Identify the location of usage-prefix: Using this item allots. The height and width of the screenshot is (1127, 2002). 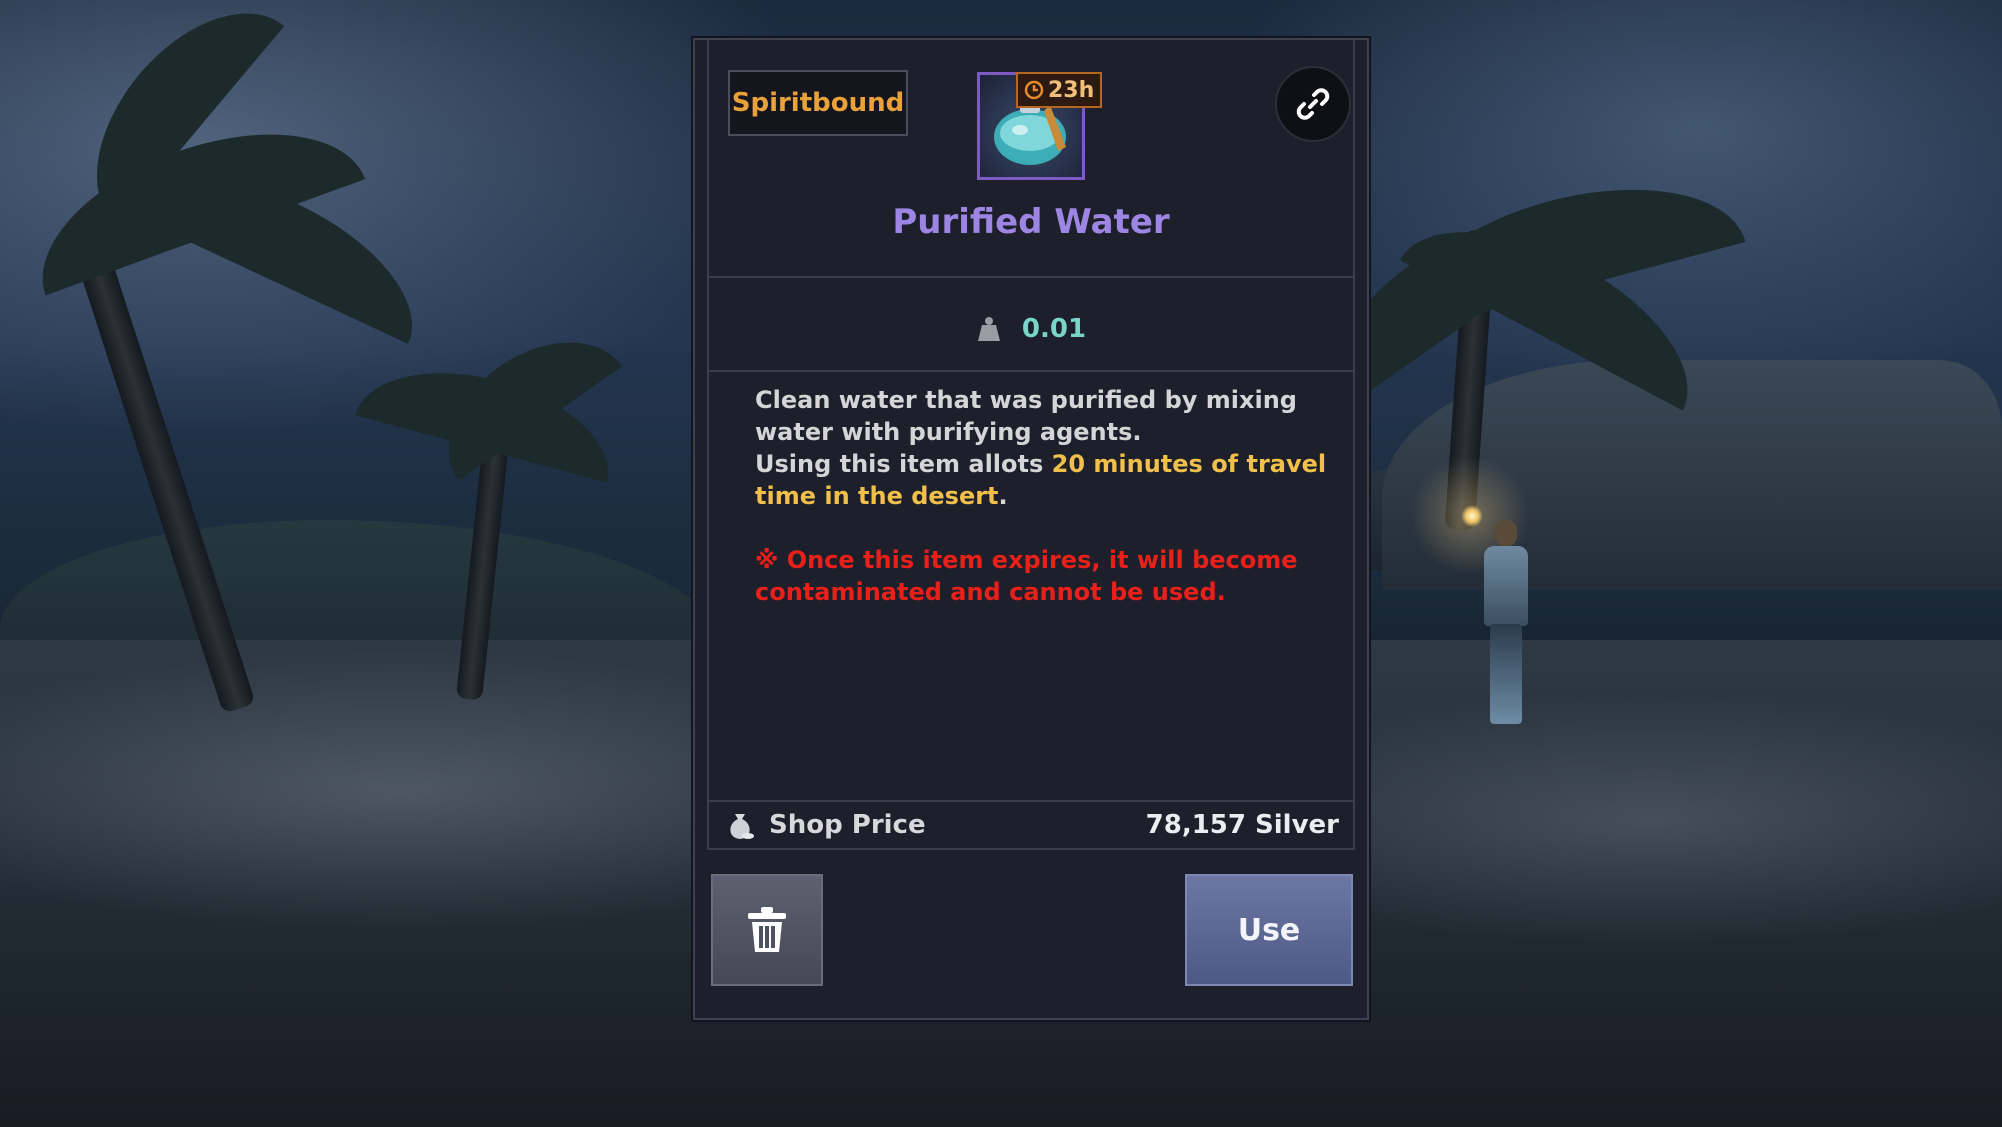
(903, 464).